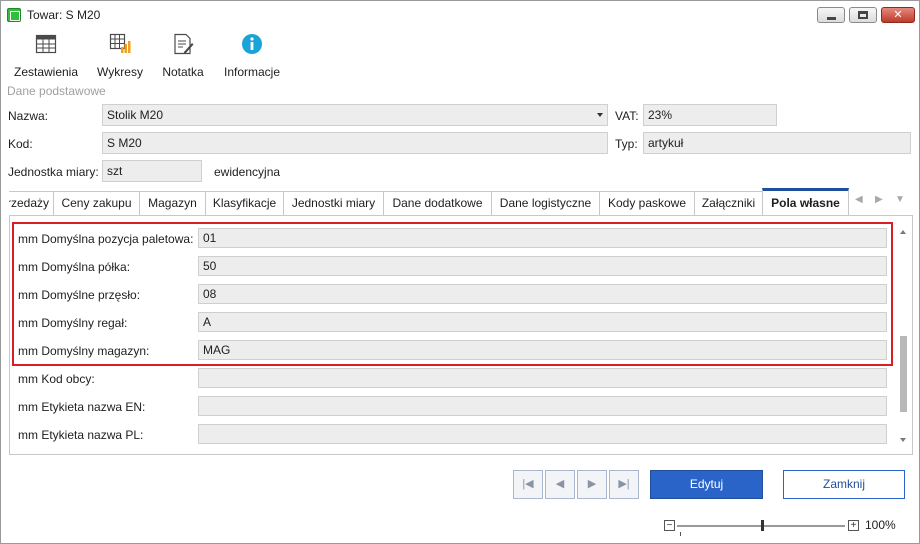 Image resolution: width=920 pixels, height=544 pixels. I want to click on minimize-button, so click(831, 15).